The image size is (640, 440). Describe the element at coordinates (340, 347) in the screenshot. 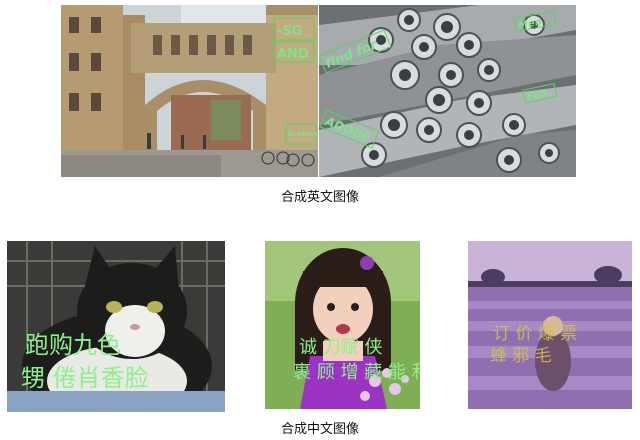

I see `overlay-text-cn-line1: 诚 刀赋 侠` at that location.